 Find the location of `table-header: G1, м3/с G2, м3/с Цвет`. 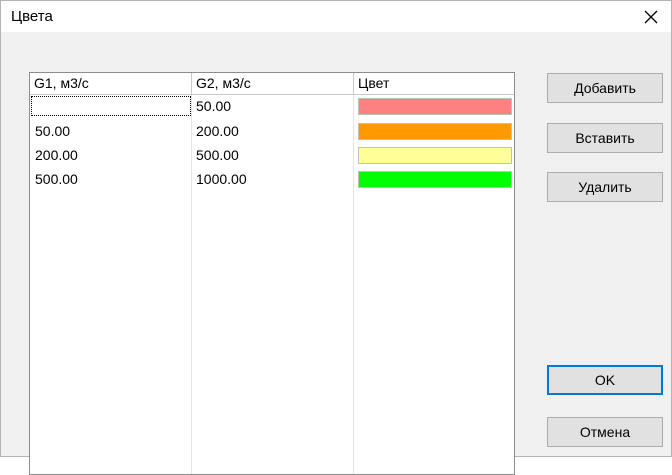

table-header: G1, м3/с G2, м3/с Цвет is located at coordinates (272, 84).